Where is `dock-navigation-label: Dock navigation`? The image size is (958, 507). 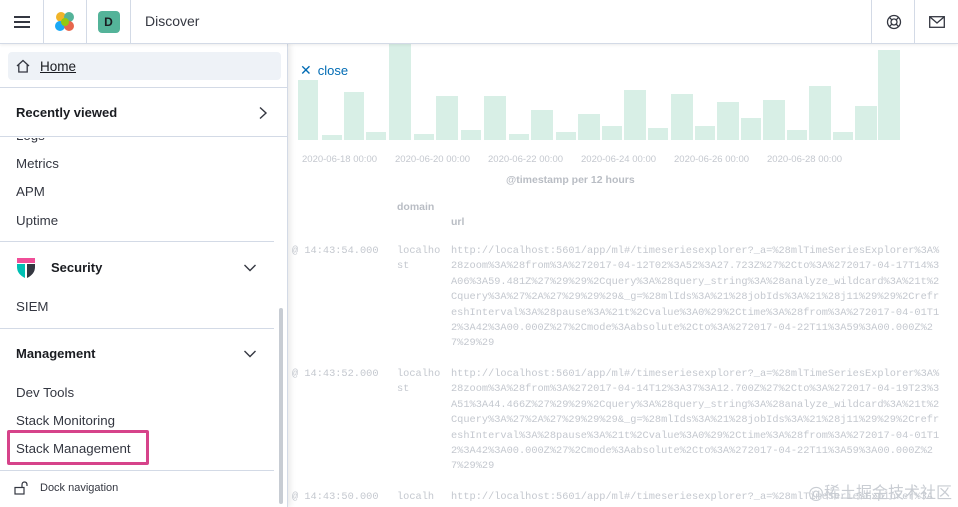 dock-navigation-label: Dock navigation is located at coordinates (79, 488).